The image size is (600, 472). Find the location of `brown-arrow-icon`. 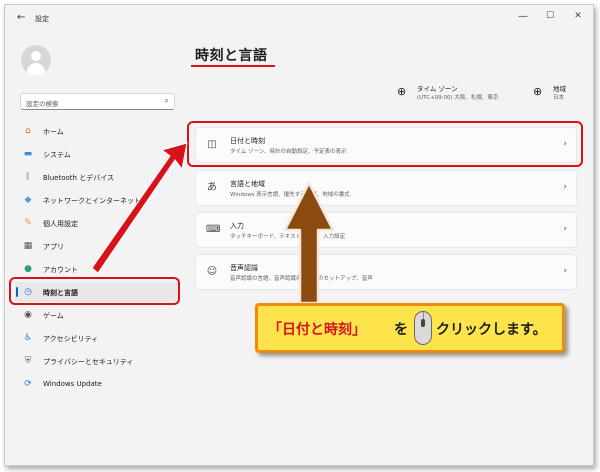

brown-arrow-icon is located at coordinates (309, 243).